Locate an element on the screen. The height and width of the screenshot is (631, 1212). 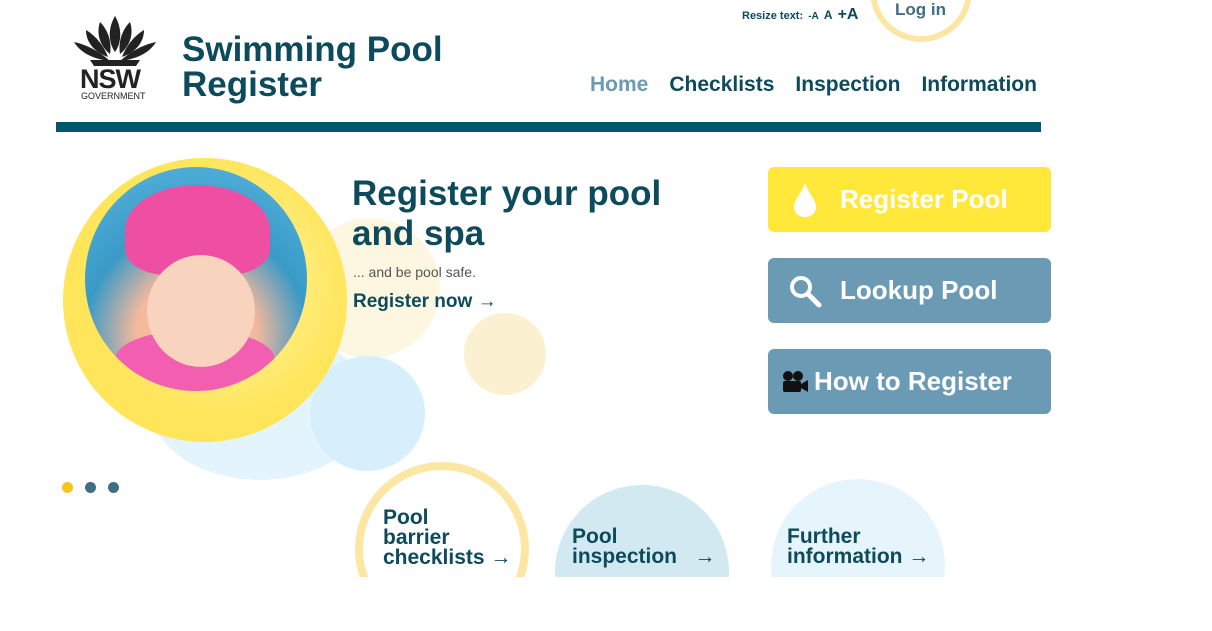
main-nav: Home Checklists Inspection Information is located at coordinates (813, 85).